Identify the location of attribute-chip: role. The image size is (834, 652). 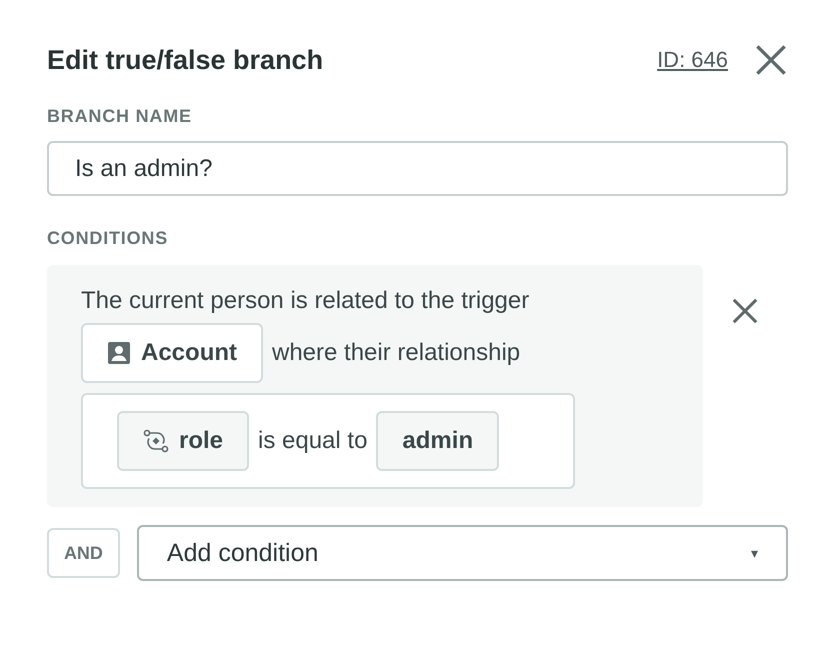
(183, 441).